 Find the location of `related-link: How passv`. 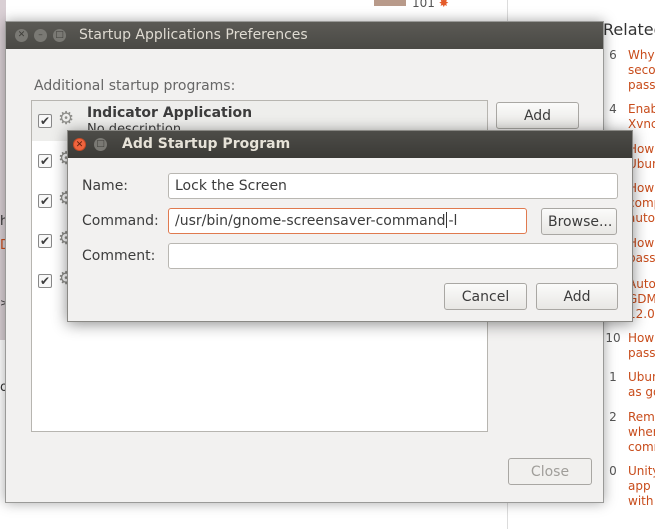

related-link: How passv is located at coordinates (641, 346).